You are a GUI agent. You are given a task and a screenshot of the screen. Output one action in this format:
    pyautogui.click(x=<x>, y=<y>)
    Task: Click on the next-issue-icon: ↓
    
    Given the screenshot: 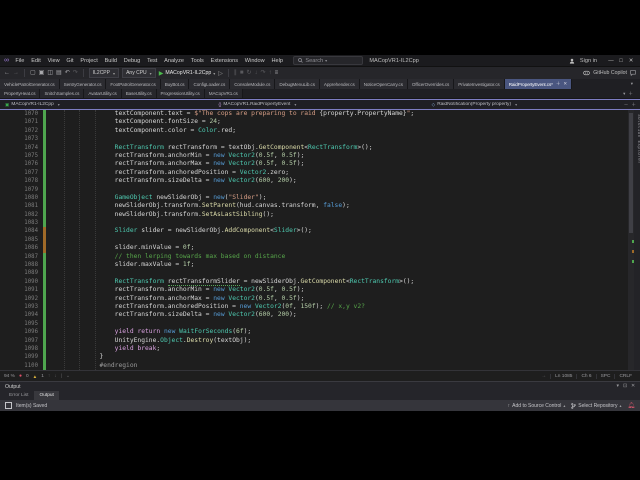 What is the action you would take?
    pyautogui.click(x=55, y=376)
    